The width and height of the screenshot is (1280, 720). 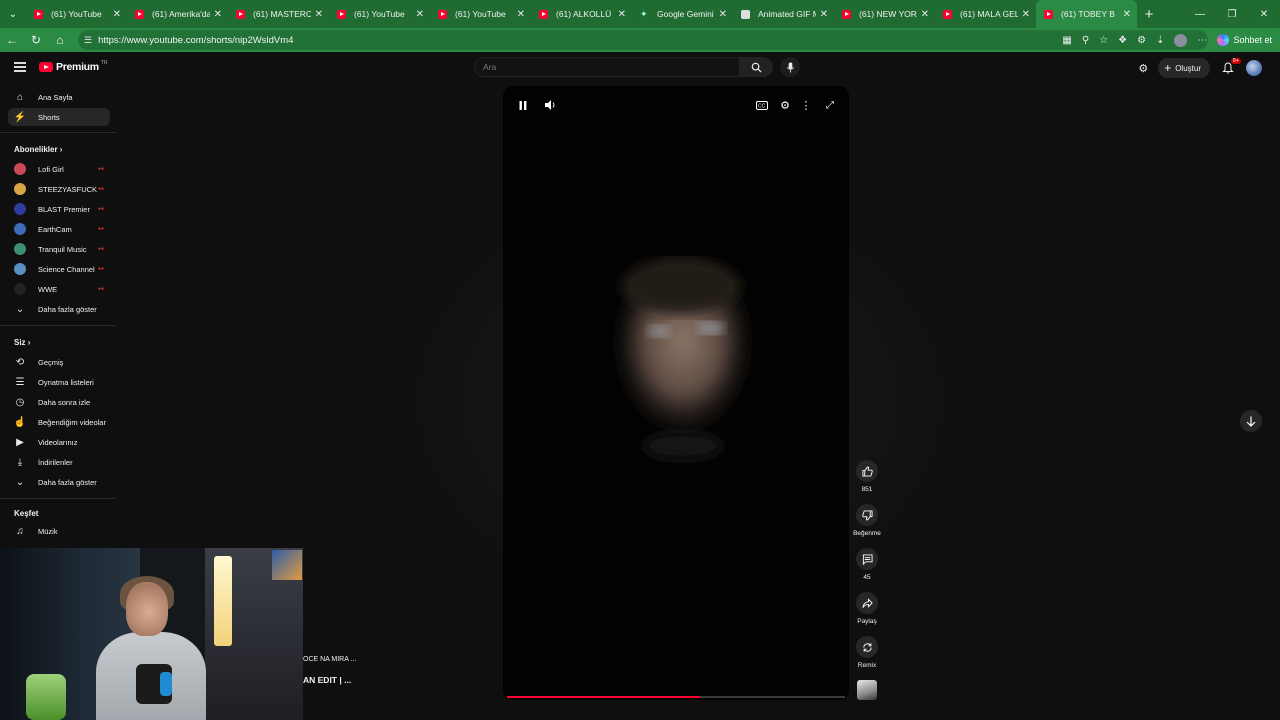 I want to click on site-info-icon: ☰, so click(x=88, y=40).